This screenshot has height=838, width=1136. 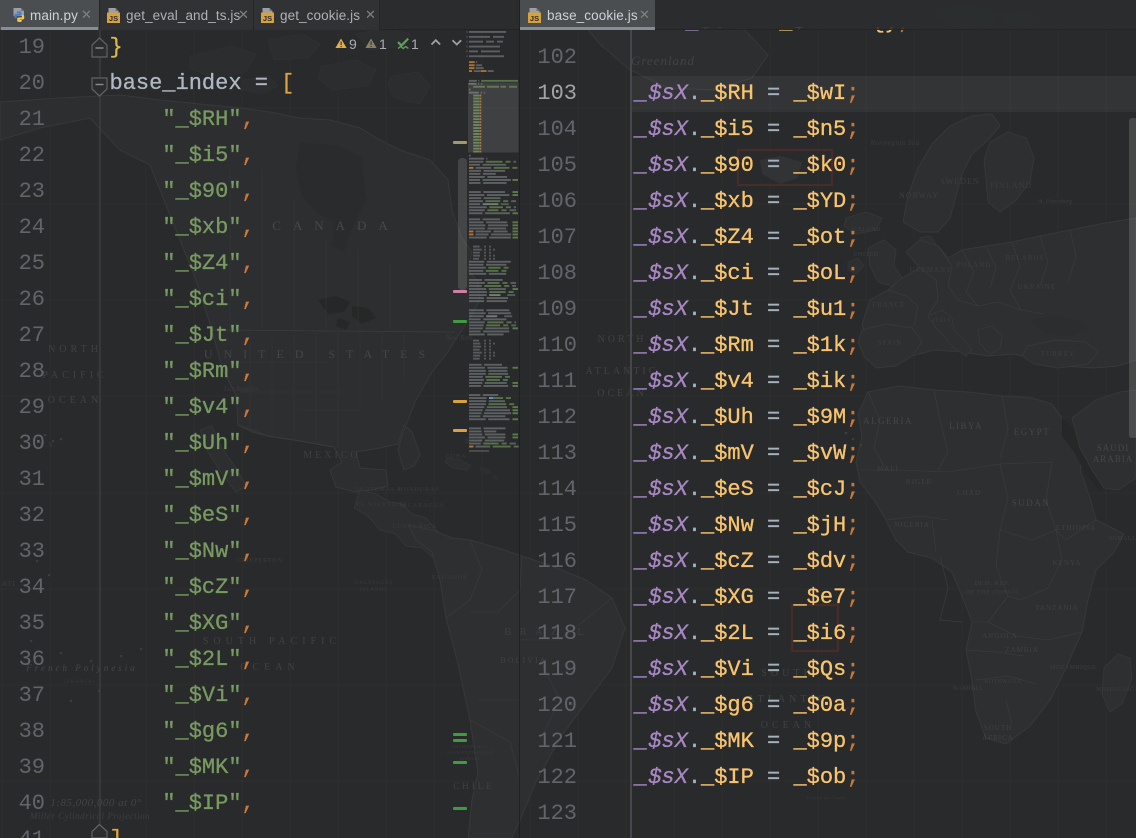 What do you see at coordinates (1055, 202) in the screenshot?
I see `svg-text: St. Petersburg` at bounding box center [1055, 202].